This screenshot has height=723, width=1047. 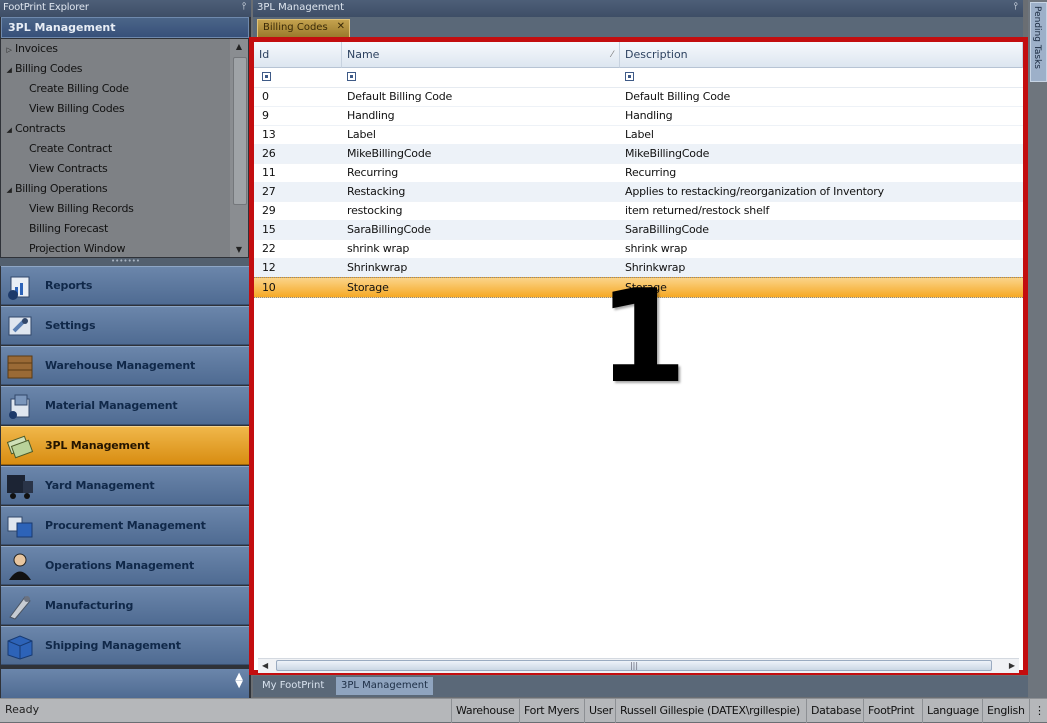 What do you see at coordinates (55, 189) in the screenshot?
I see `tree-item-billing-operations: ◢ Billing Operations` at bounding box center [55, 189].